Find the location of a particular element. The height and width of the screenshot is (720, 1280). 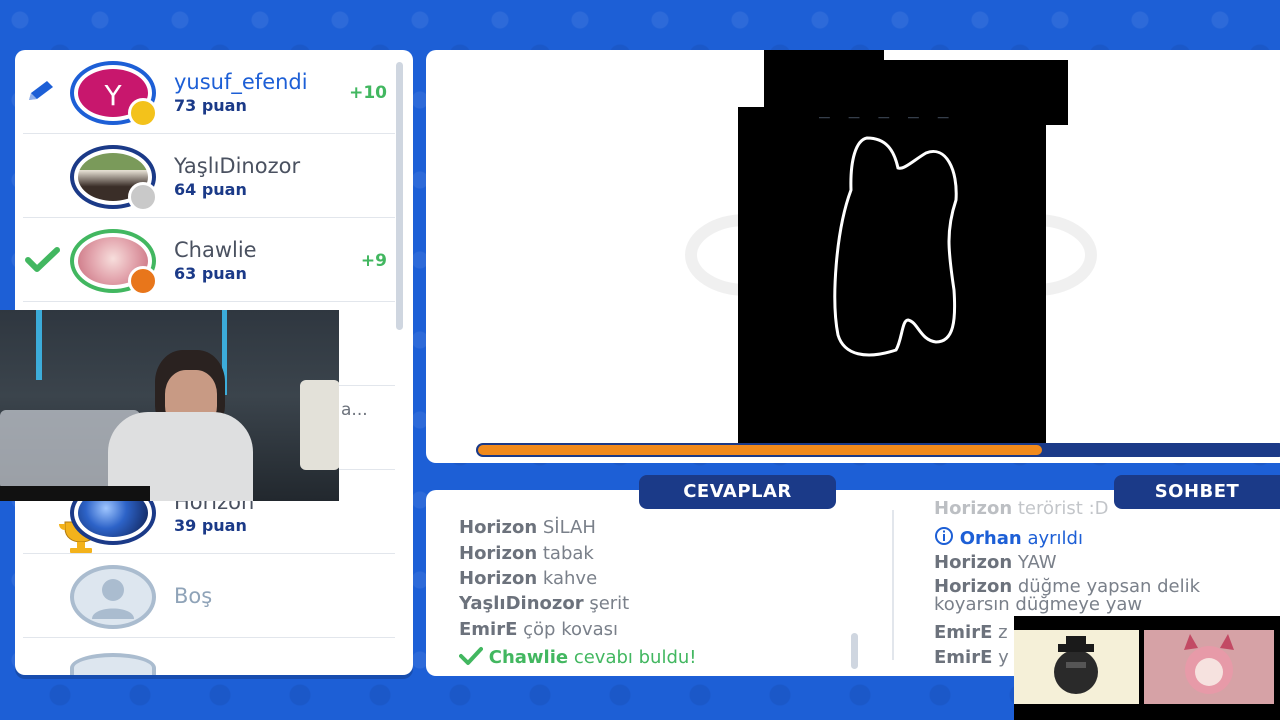

player-row: Y yusuf_efendi 73 puan +10 is located at coordinates (209, 92).